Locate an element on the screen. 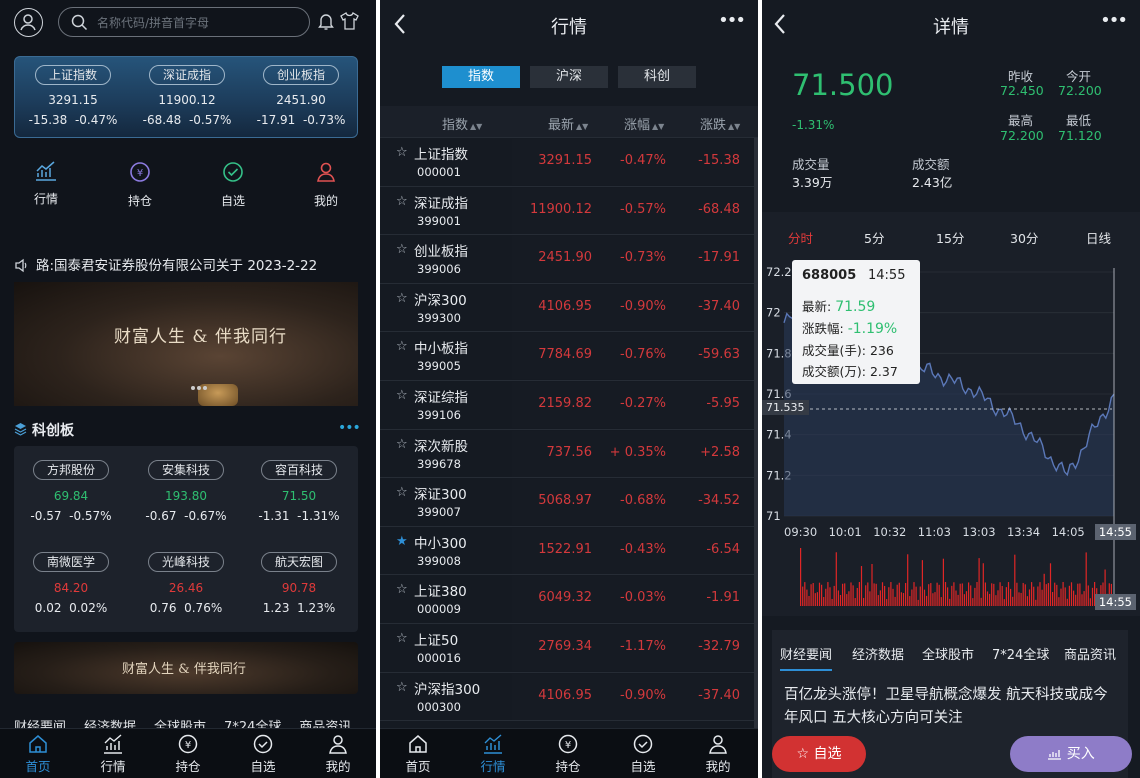 The image size is (1140, 778). table-row: ☆ 上证380 000009 6049.32 -0.03% -1.91 is located at coordinates (569, 599).